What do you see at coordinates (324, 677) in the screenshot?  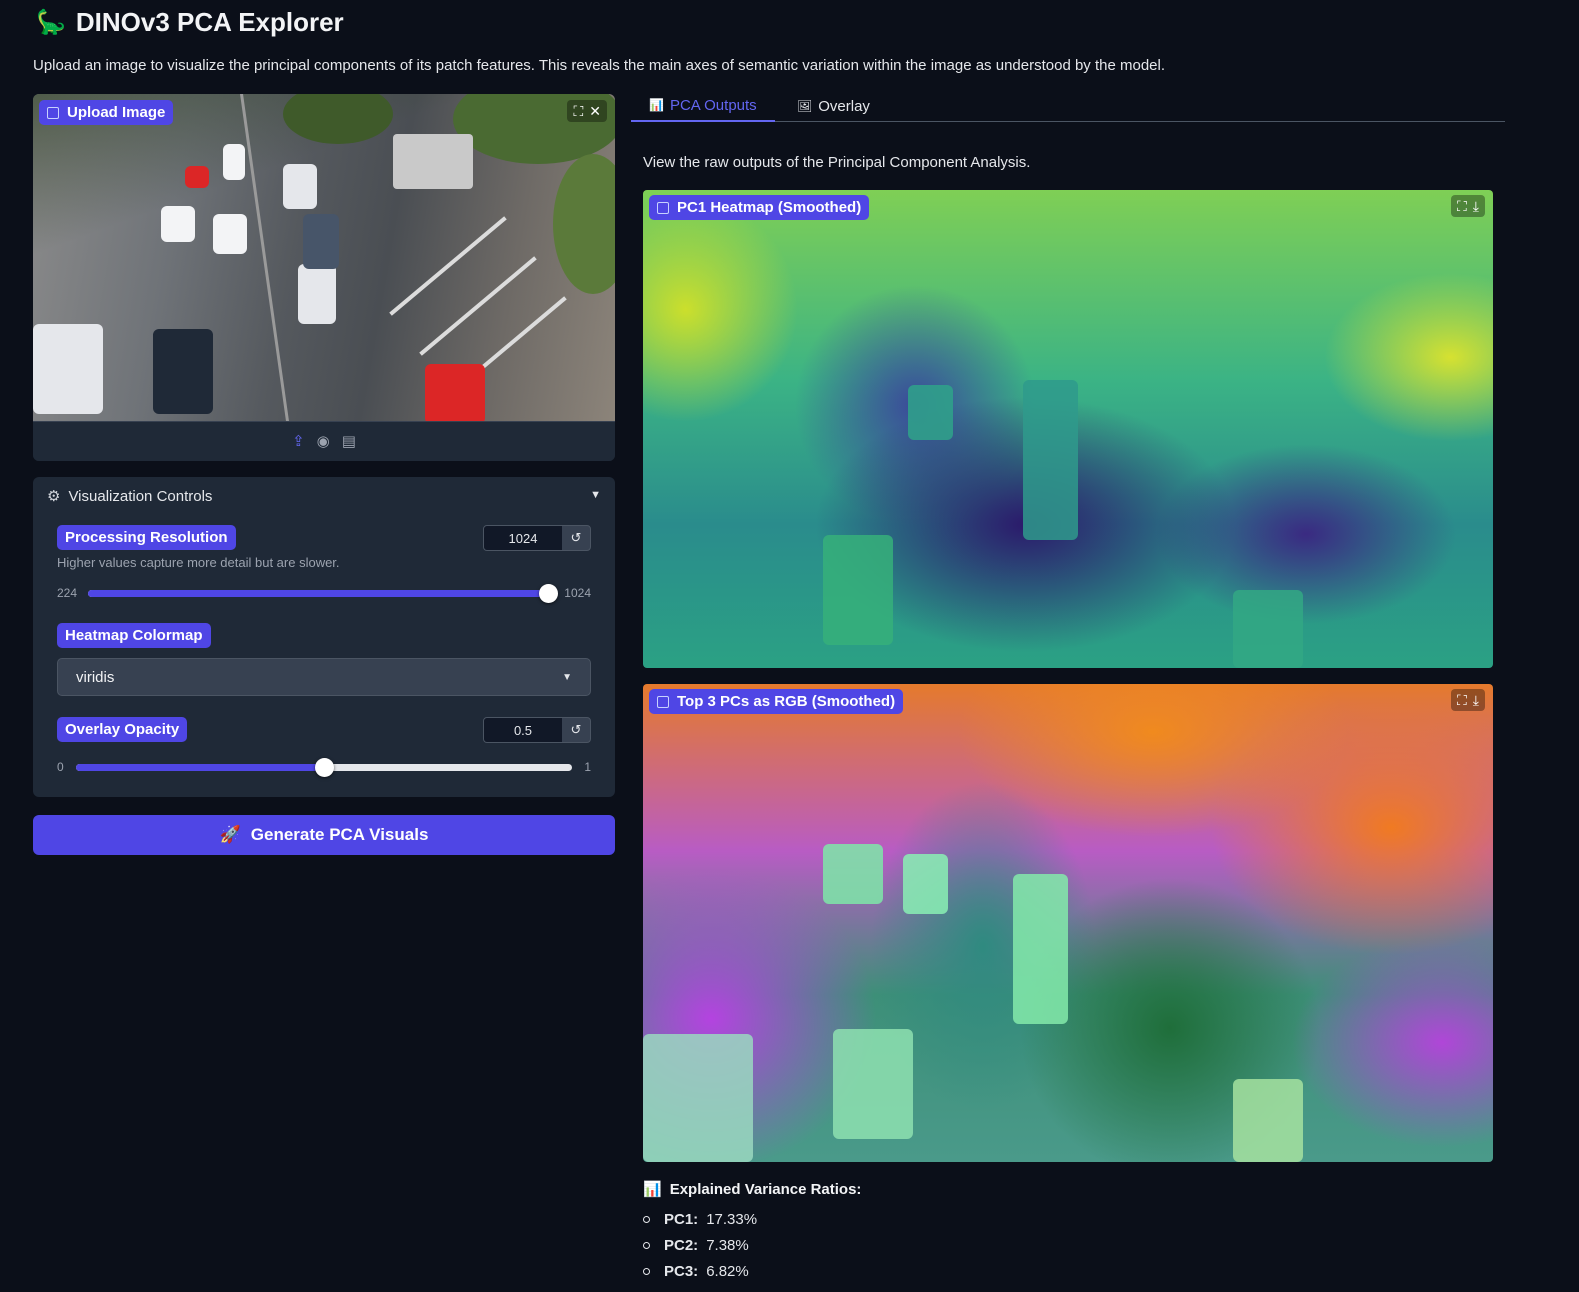 I see `colormap-dropdown: viridis ▼` at bounding box center [324, 677].